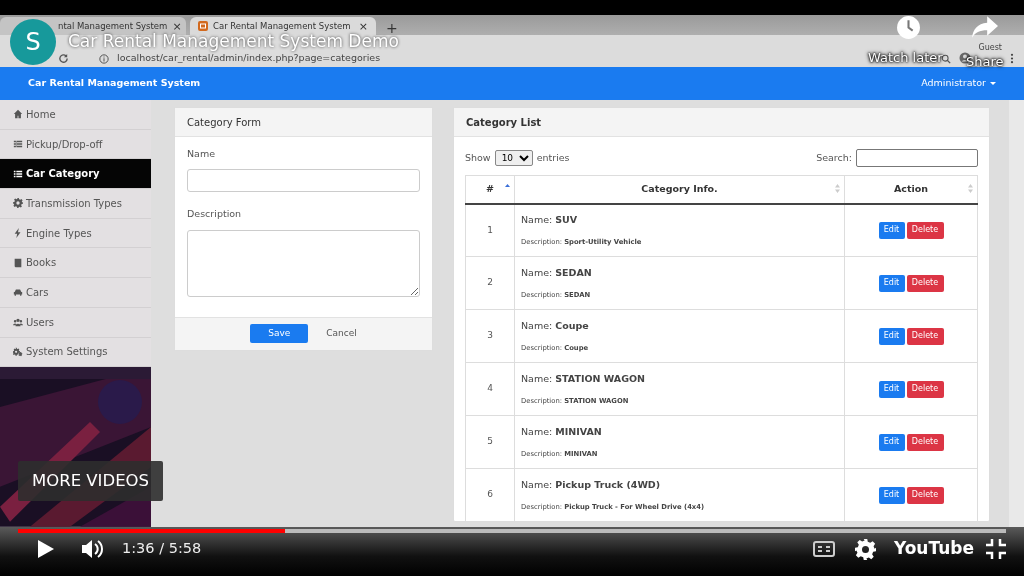 This screenshot has width=1024, height=576. I want to click on category-name: Name: SUV, so click(550, 220).